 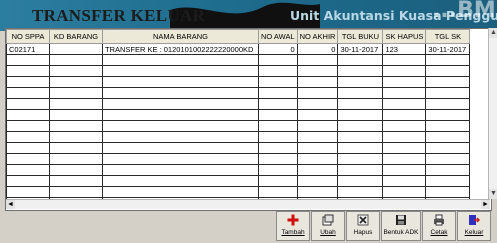 What do you see at coordinates (439, 226) in the screenshot?
I see `cetak-button: Cetak` at bounding box center [439, 226].